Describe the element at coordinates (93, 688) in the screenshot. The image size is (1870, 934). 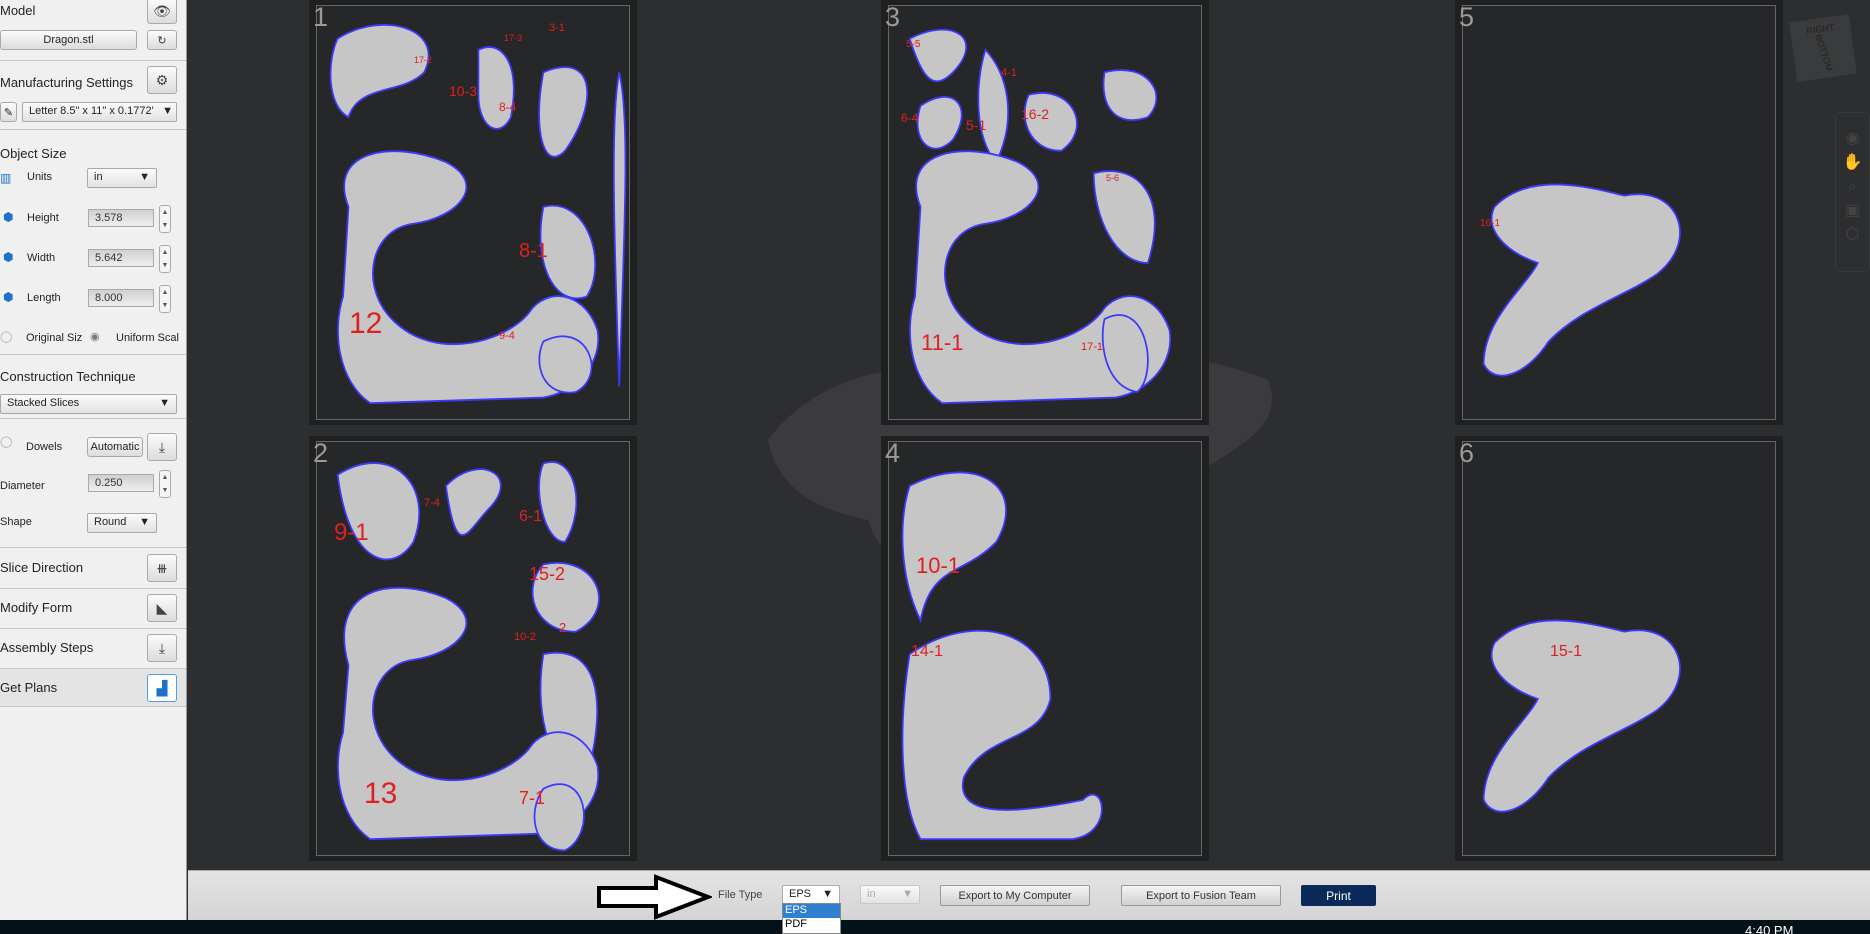
I see `step-get-plans: Get Plans ▟` at that location.